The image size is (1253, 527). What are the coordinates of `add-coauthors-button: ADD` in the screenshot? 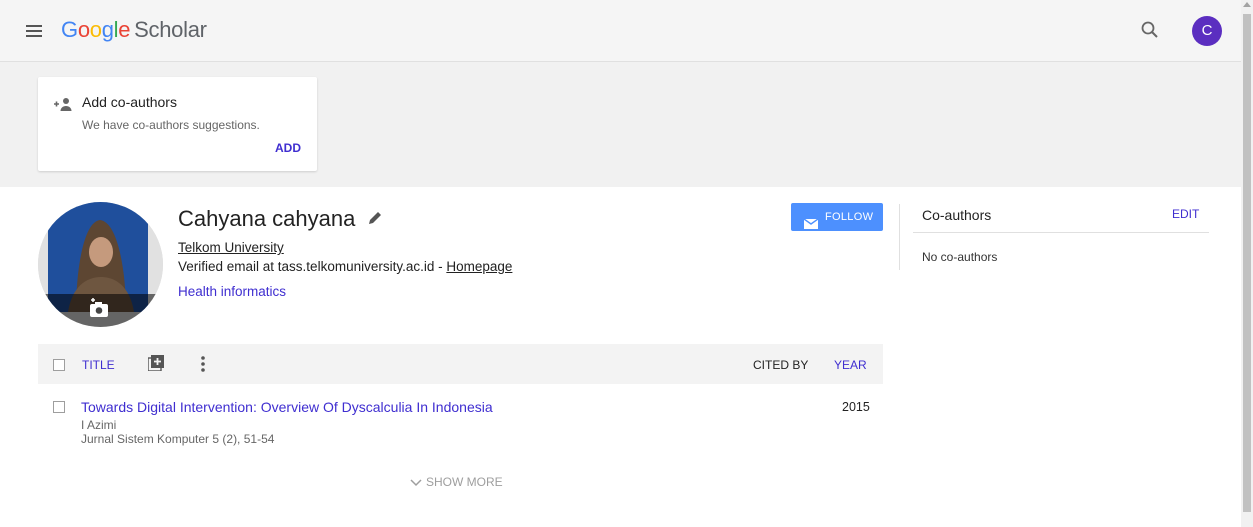 It's located at (288, 148).